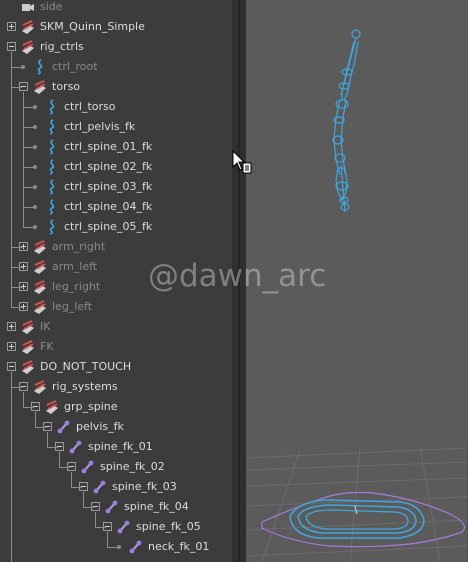 The height and width of the screenshot is (562, 468). What do you see at coordinates (75, 266) in the screenshot?
I see `outliner-item-label: arm_left` at bounding box center [75, 266].